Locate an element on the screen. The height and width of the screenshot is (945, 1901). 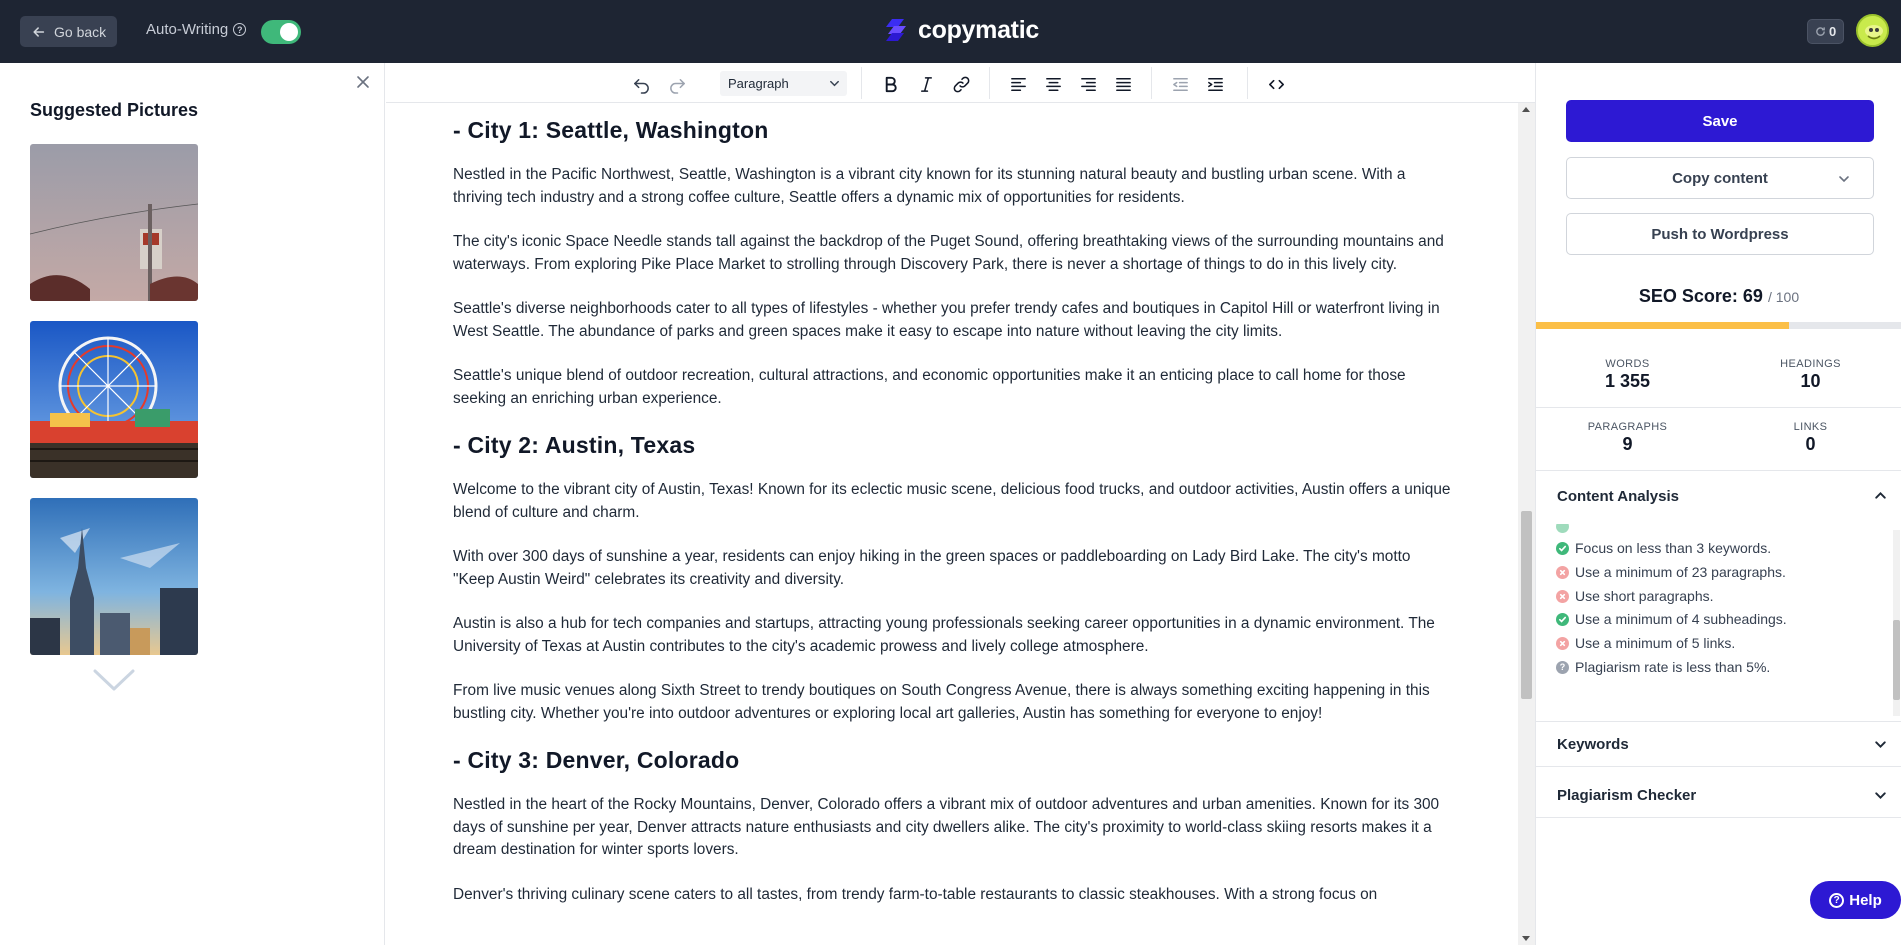
sign-photo-icon is located at coordinates (114, 222).